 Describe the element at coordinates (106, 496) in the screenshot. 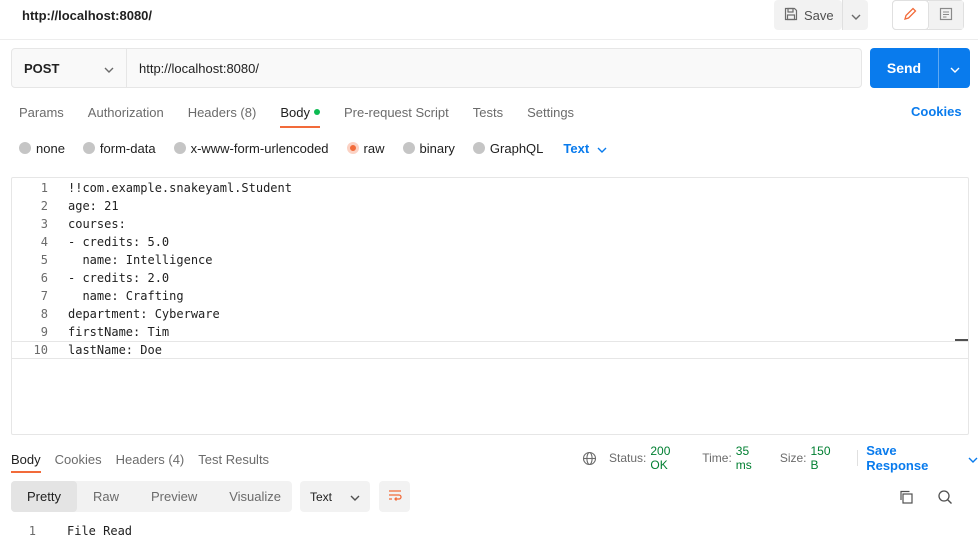

I see `view-raw-button: Raw` at that location.